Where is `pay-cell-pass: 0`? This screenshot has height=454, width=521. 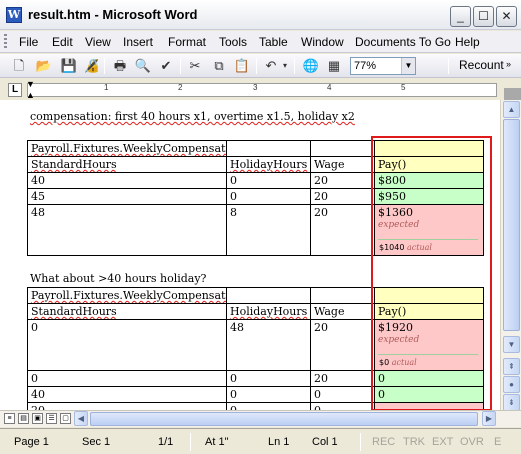
pay-cell-pass: 0 is located at coordinates (429, 378).